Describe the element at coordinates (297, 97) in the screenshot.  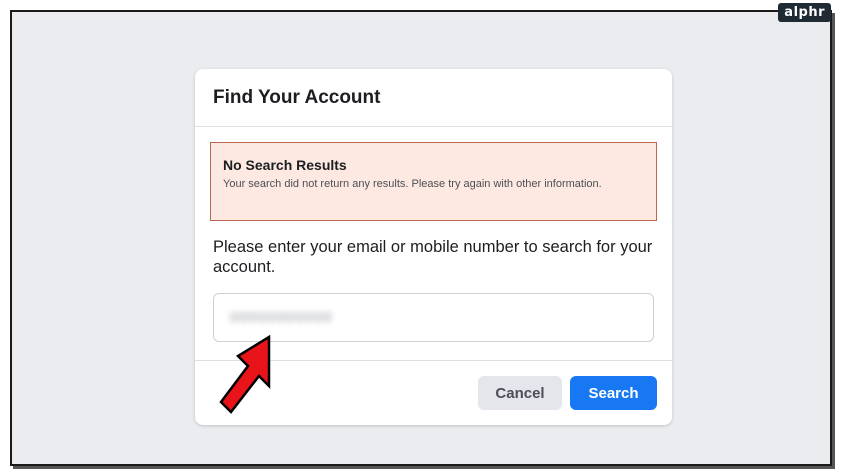
I see `dialog-title: Find Your Account` at that location.